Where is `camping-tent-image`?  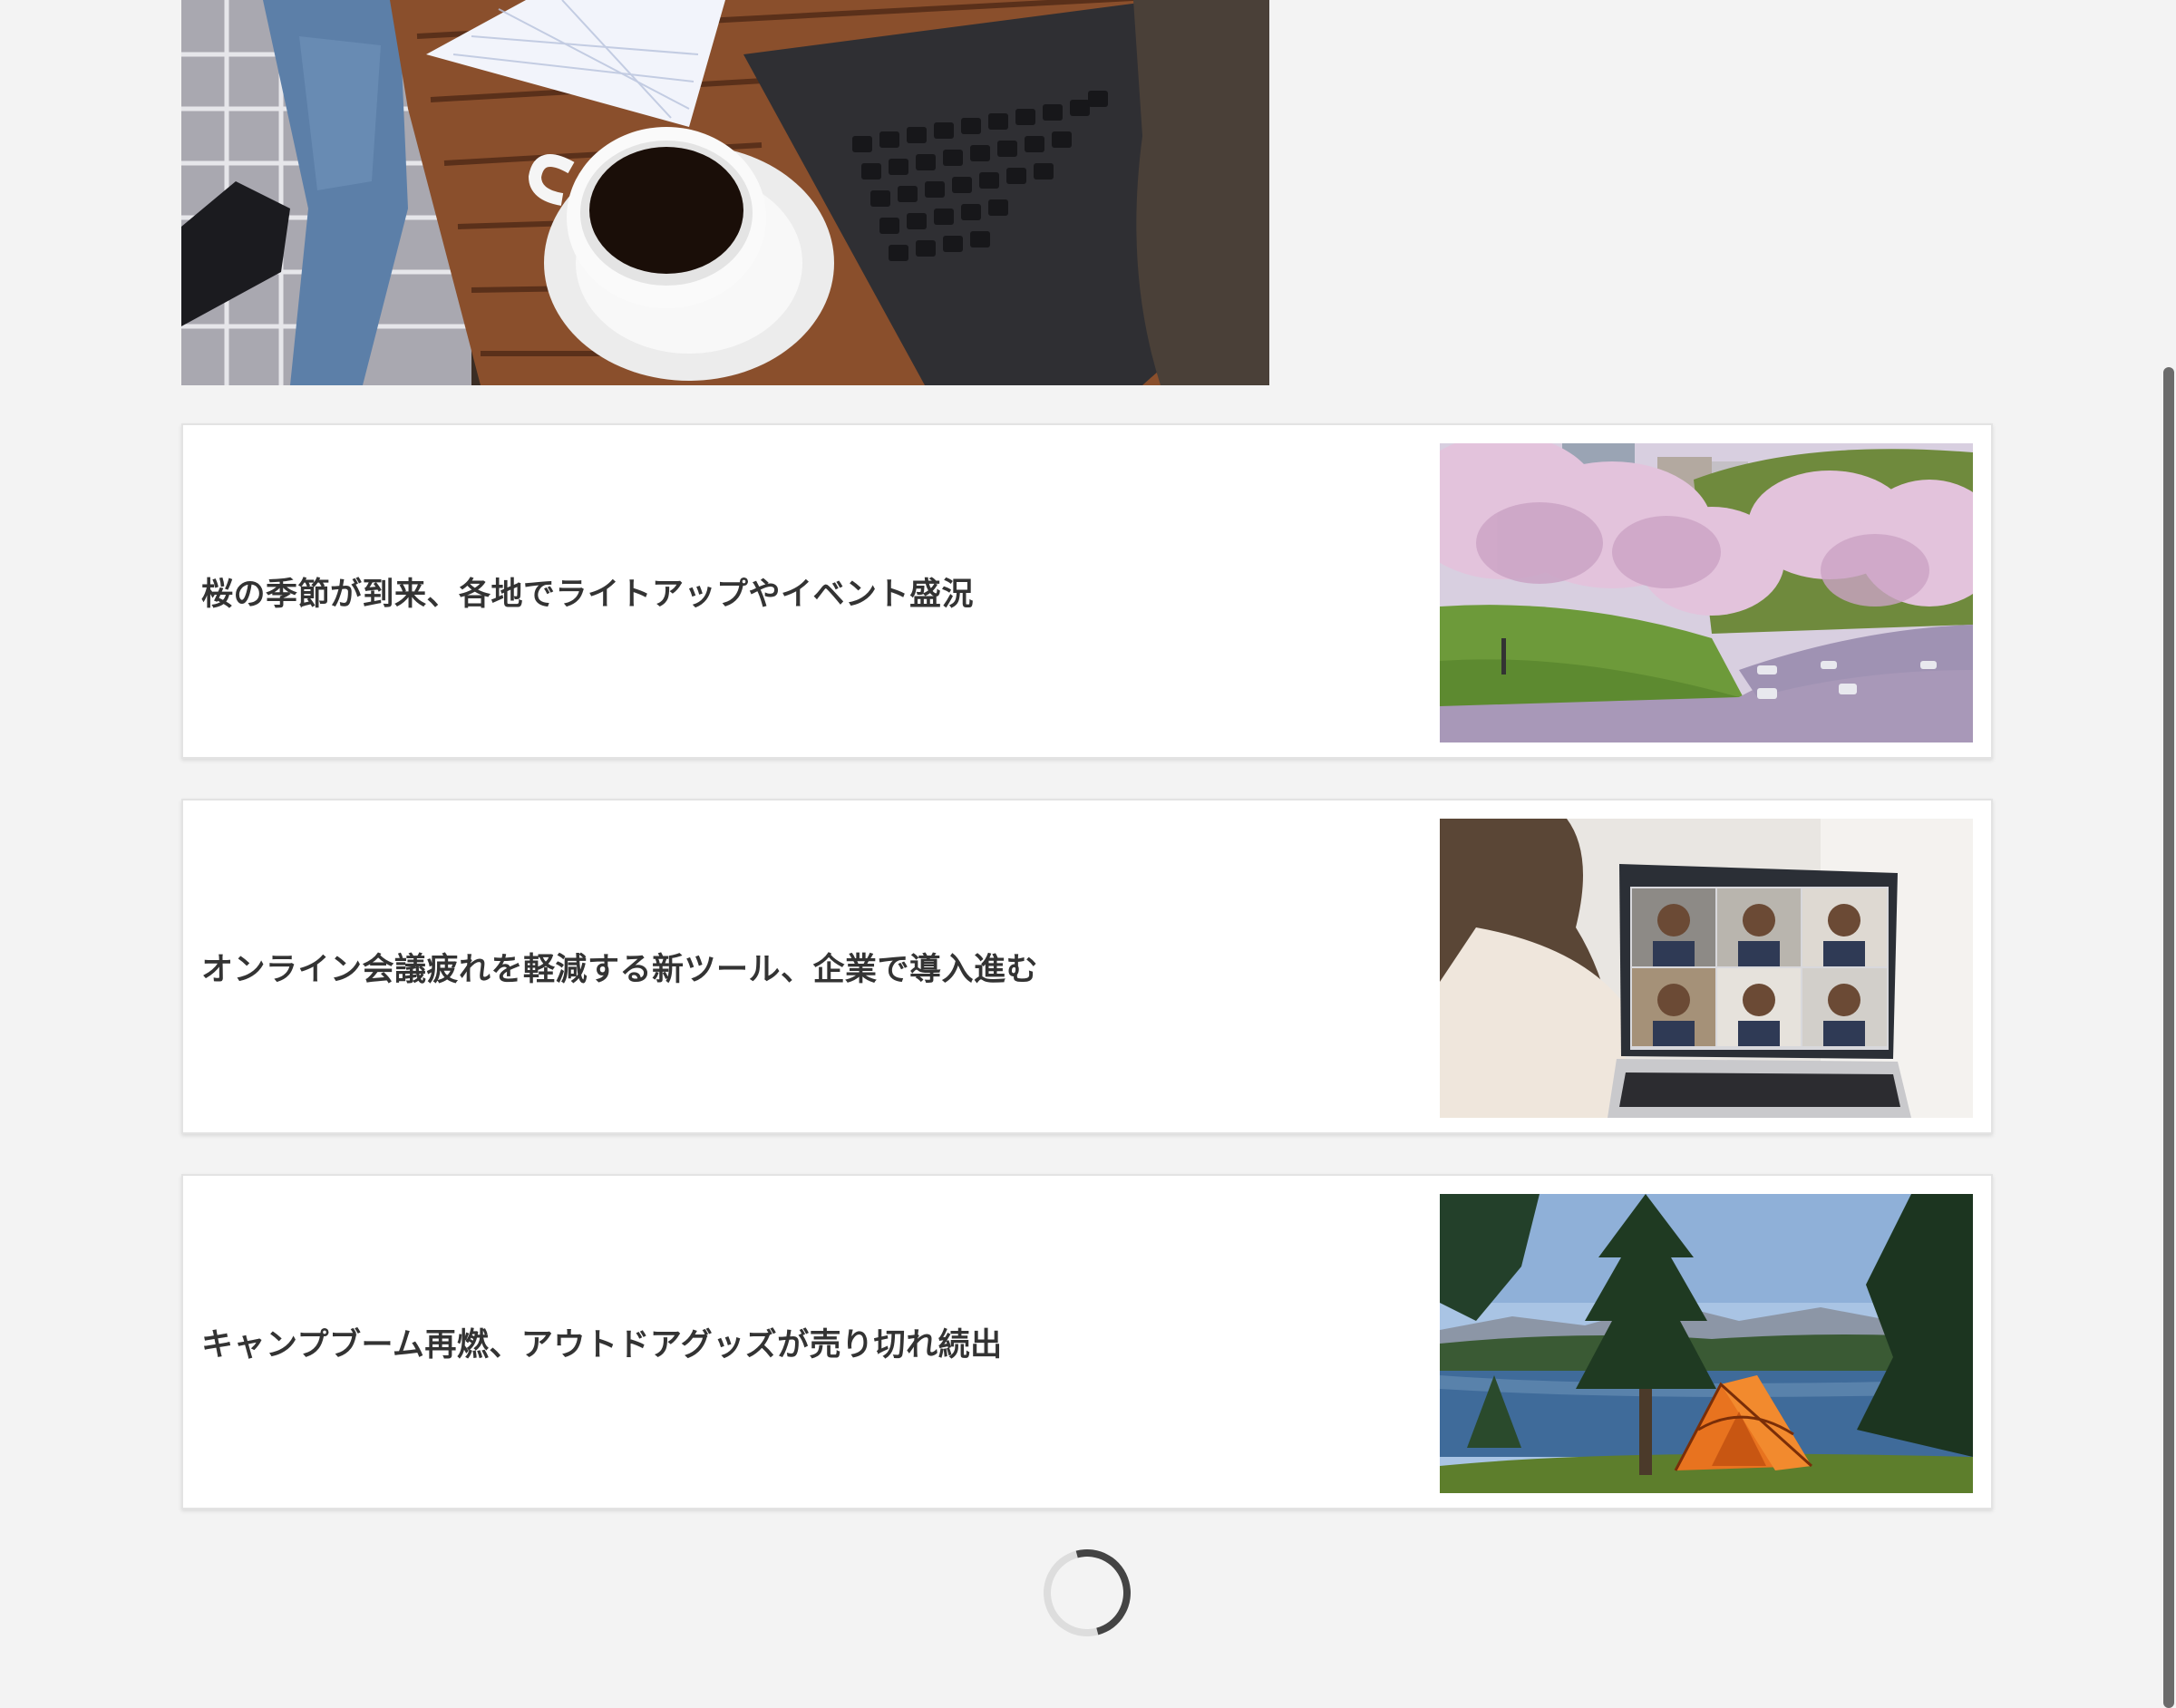 camping-tent-image is located at coordinates (1706, 1343).